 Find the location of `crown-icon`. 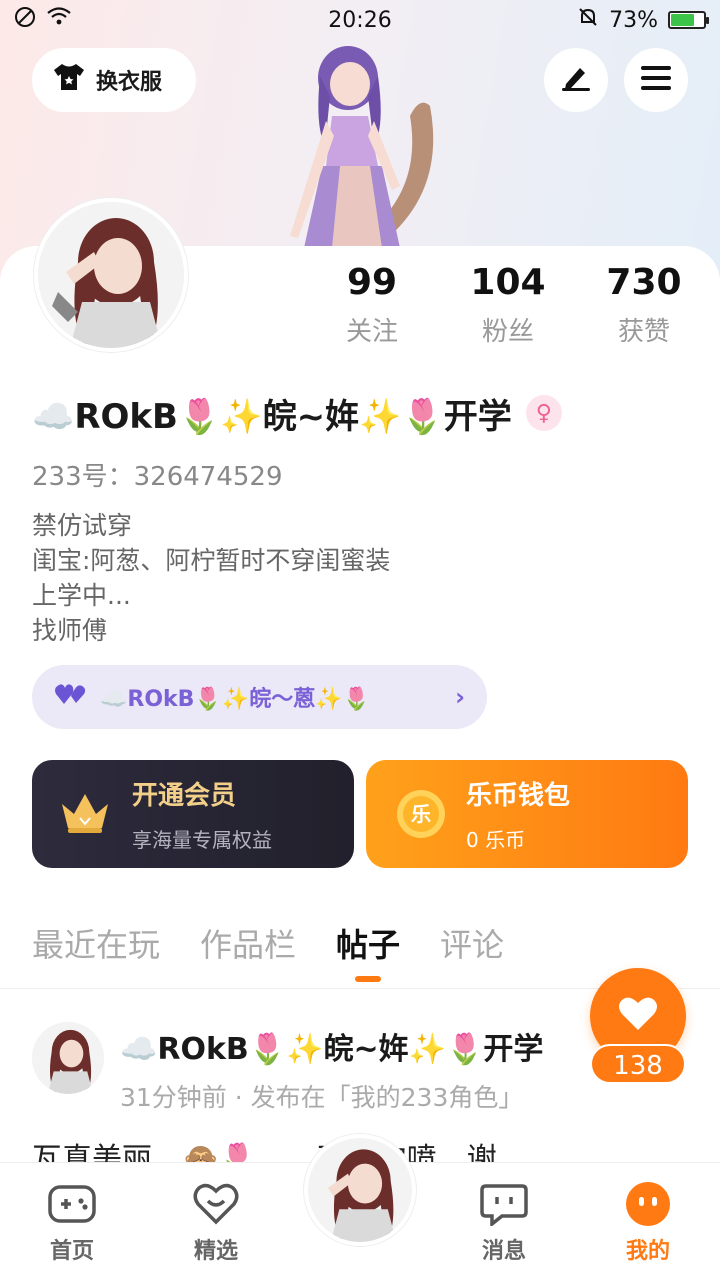

crown-icon is located at coordinates (85, 814).